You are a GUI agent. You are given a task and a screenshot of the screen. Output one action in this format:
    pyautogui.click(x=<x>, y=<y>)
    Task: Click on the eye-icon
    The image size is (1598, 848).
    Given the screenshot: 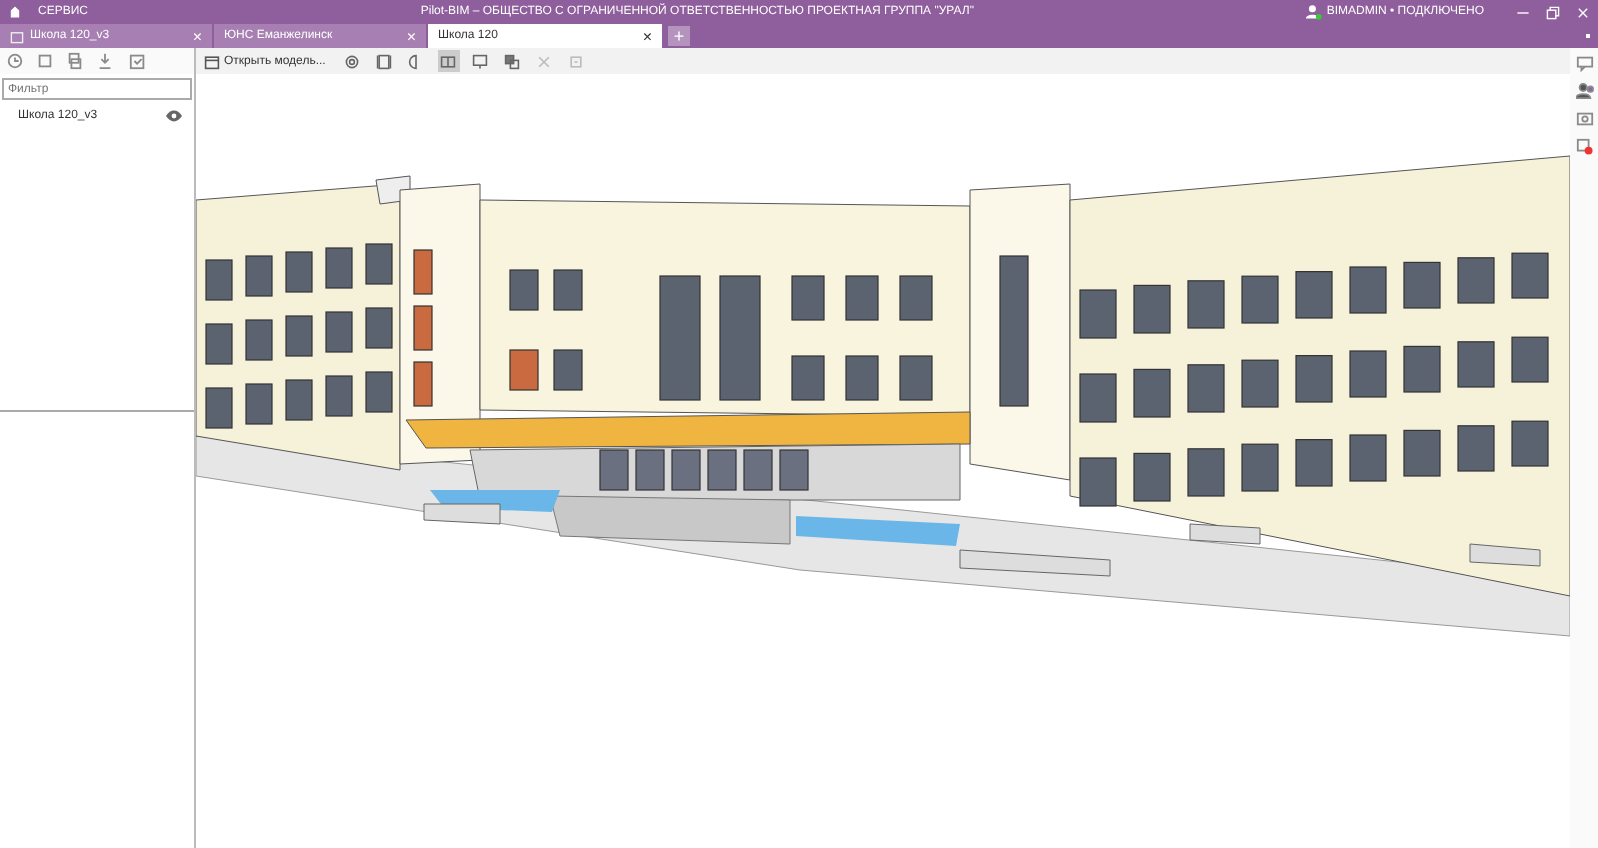 What is the action you would take?
    pyautogui.click(x=174, y=116)
    